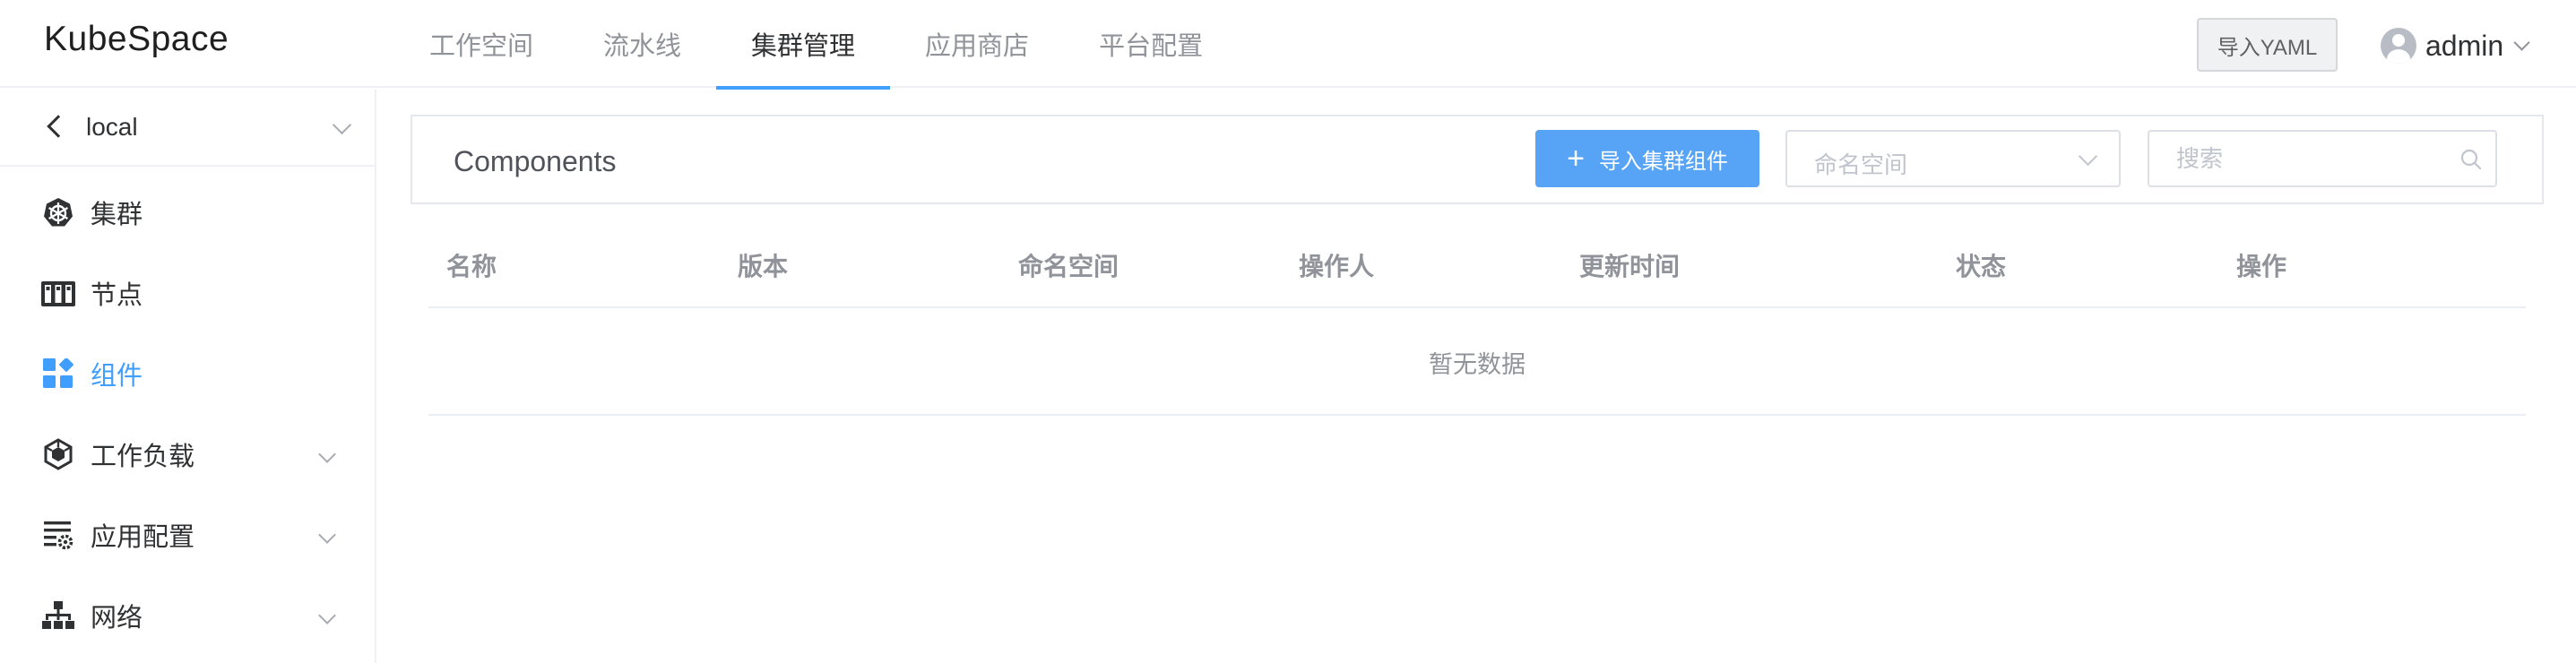 The height and width of the screenshot is (663, 2576). I want to click on sidebar: local 集群 节点 组件 工作负载 应用配置 网络, so click(188, 376).